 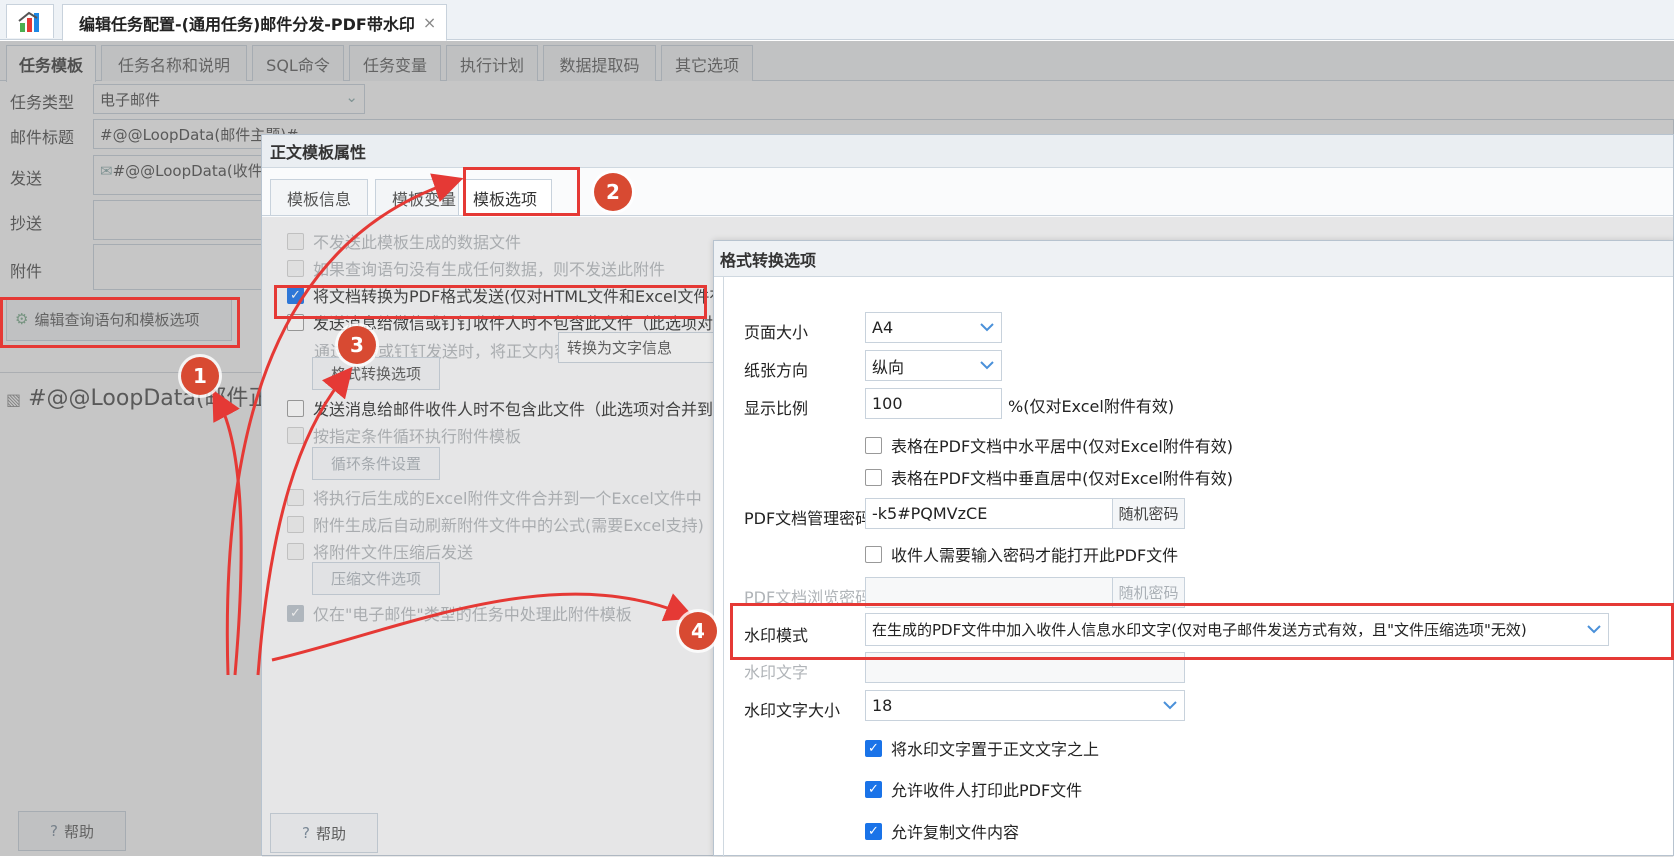 I want to click on app-logo-icon, so click(x=30, y=21).